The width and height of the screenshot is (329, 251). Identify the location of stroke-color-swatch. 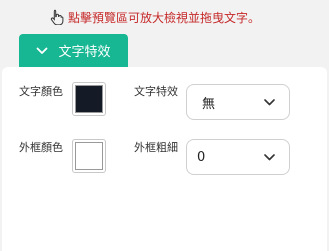
(89, 156).